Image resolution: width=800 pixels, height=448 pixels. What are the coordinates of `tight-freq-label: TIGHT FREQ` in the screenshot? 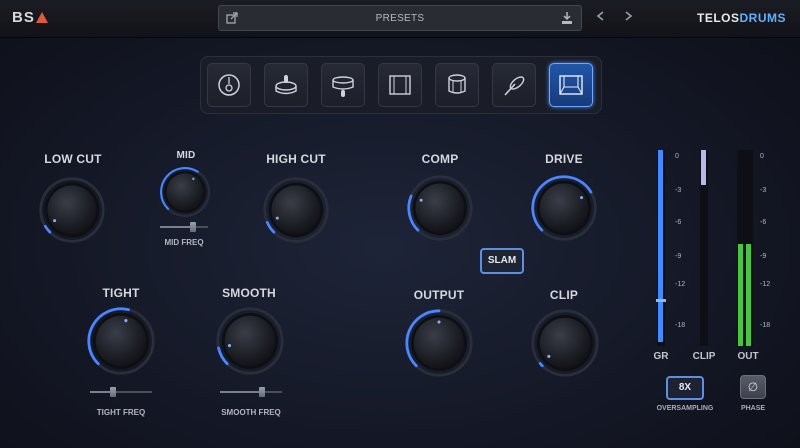 It's located at (121, 412).